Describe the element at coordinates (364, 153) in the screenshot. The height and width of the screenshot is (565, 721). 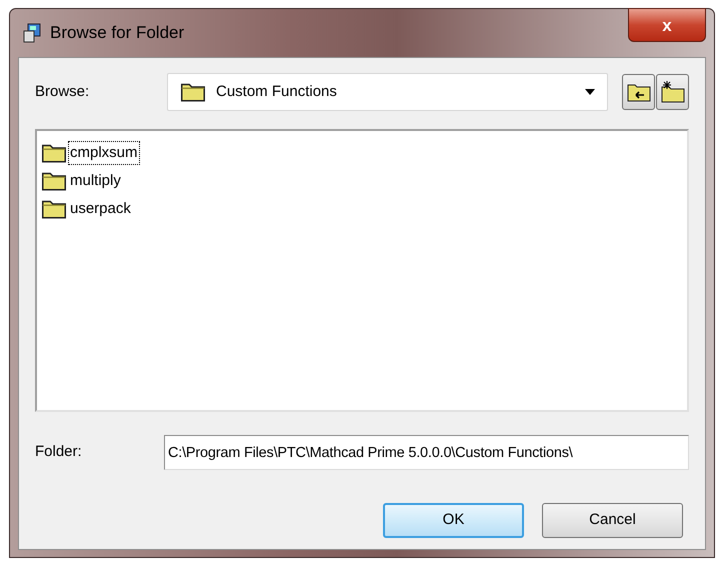
I see `folder-item: cmplxsum` at that location.